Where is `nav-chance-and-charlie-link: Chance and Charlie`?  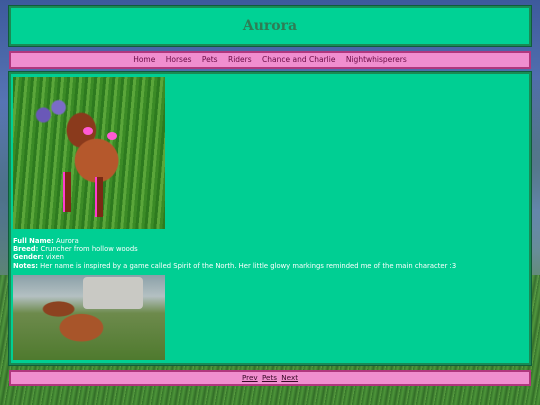 nav-chance-and-charlie-link: Chance and Charlie is located at coordinates (298, 59).